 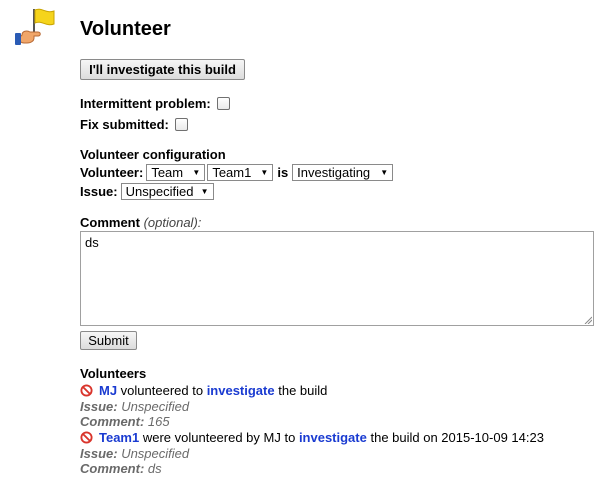 What do you see at coordinates (110, 222) in the screenshot?
I see `comment-label-text: Comment` at bounding box center [110, 222].